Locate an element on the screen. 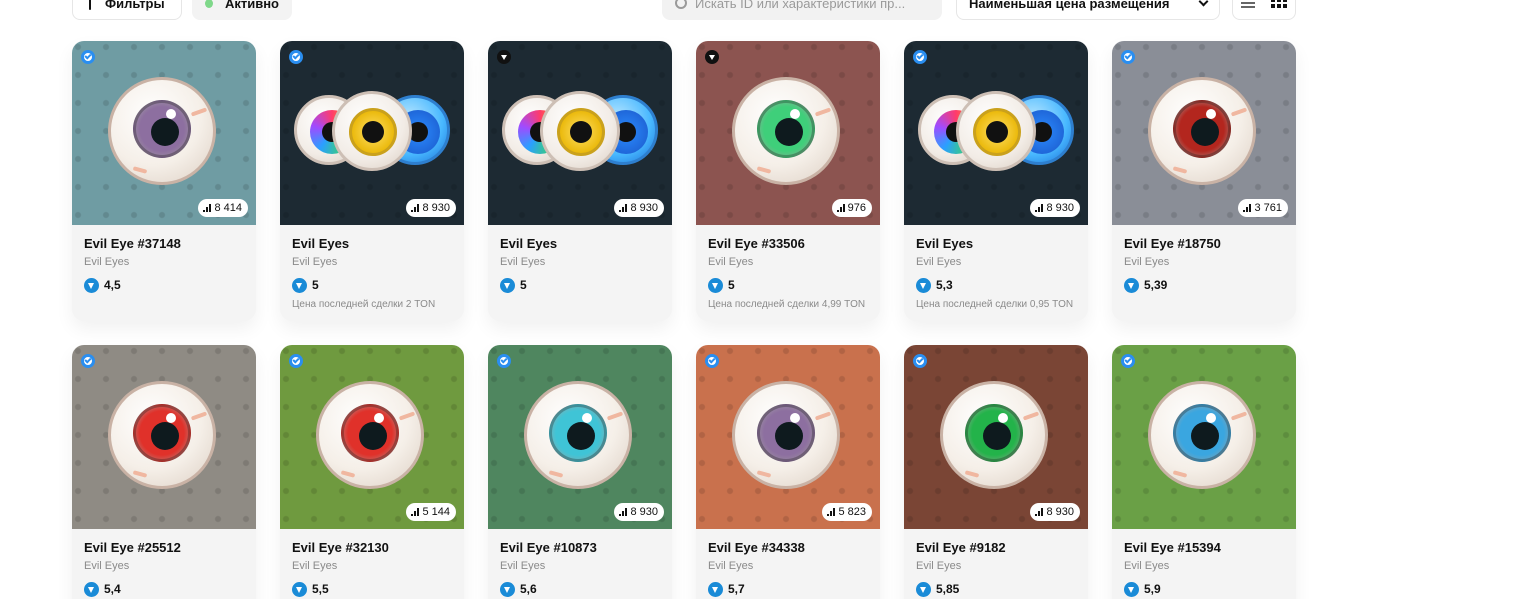 This screenshot has width=1533, height=599. nft-artwork: 5 823 is located at coordinates (788, 437).